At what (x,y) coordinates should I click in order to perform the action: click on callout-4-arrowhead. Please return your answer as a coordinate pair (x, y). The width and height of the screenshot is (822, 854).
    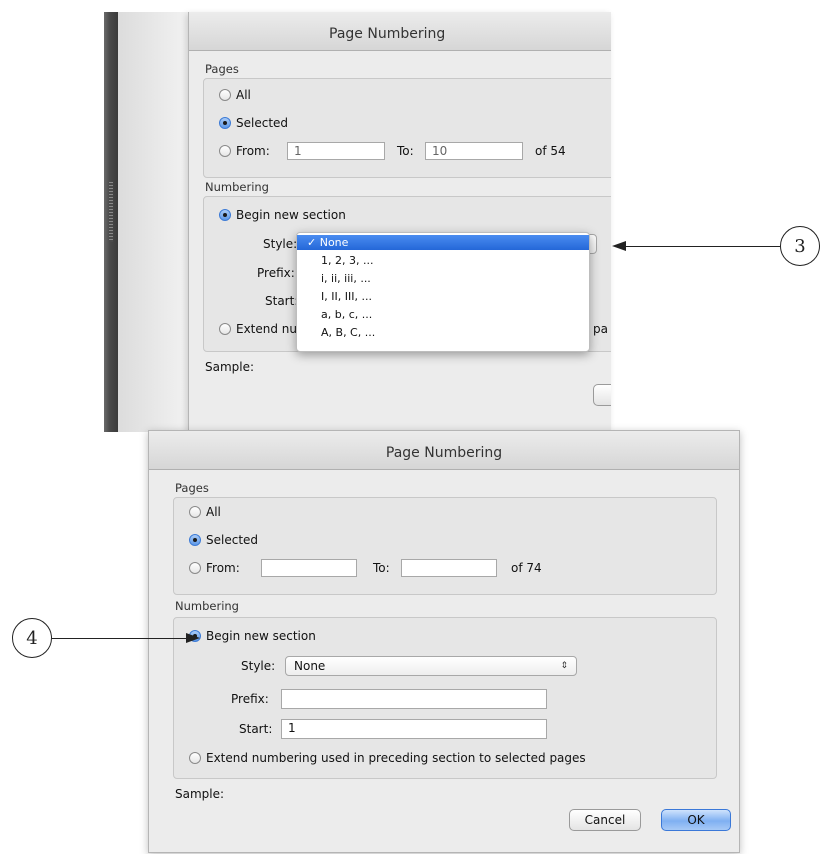
    Looking at the image, I should click on (193, 638).